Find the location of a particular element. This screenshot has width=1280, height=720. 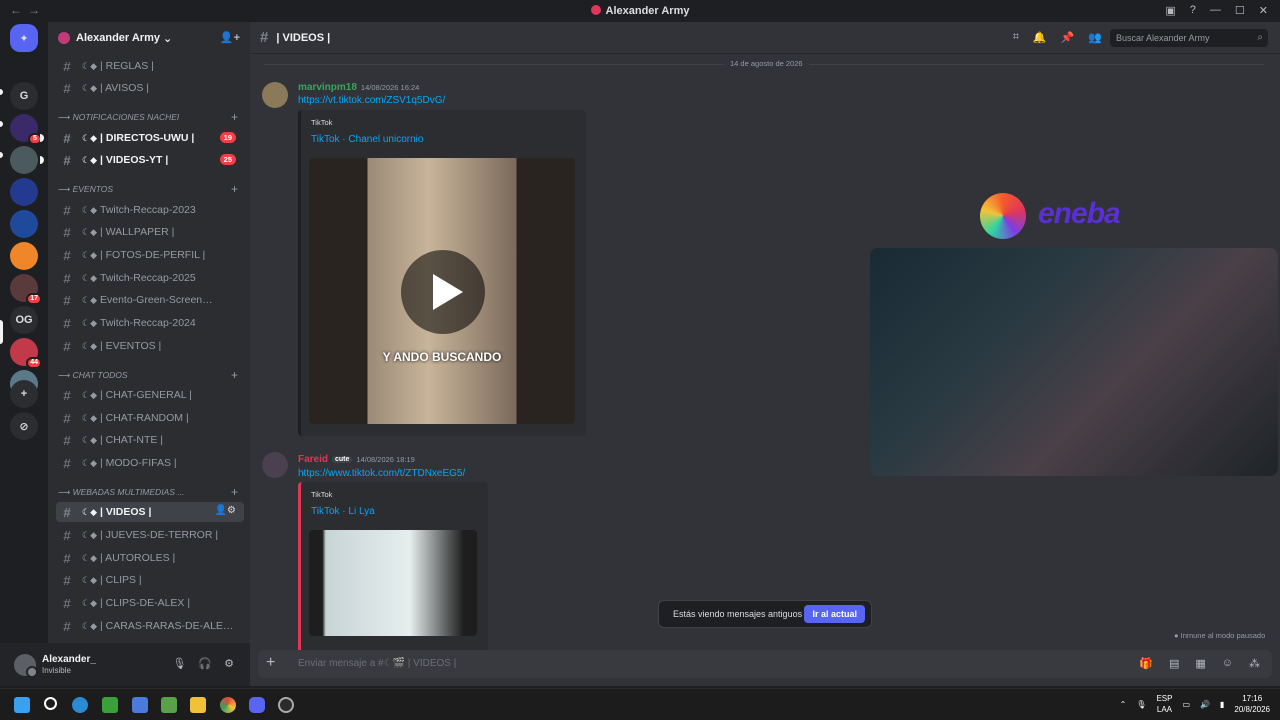

attach-plus-icon: + is located at coordinates (270, 663).